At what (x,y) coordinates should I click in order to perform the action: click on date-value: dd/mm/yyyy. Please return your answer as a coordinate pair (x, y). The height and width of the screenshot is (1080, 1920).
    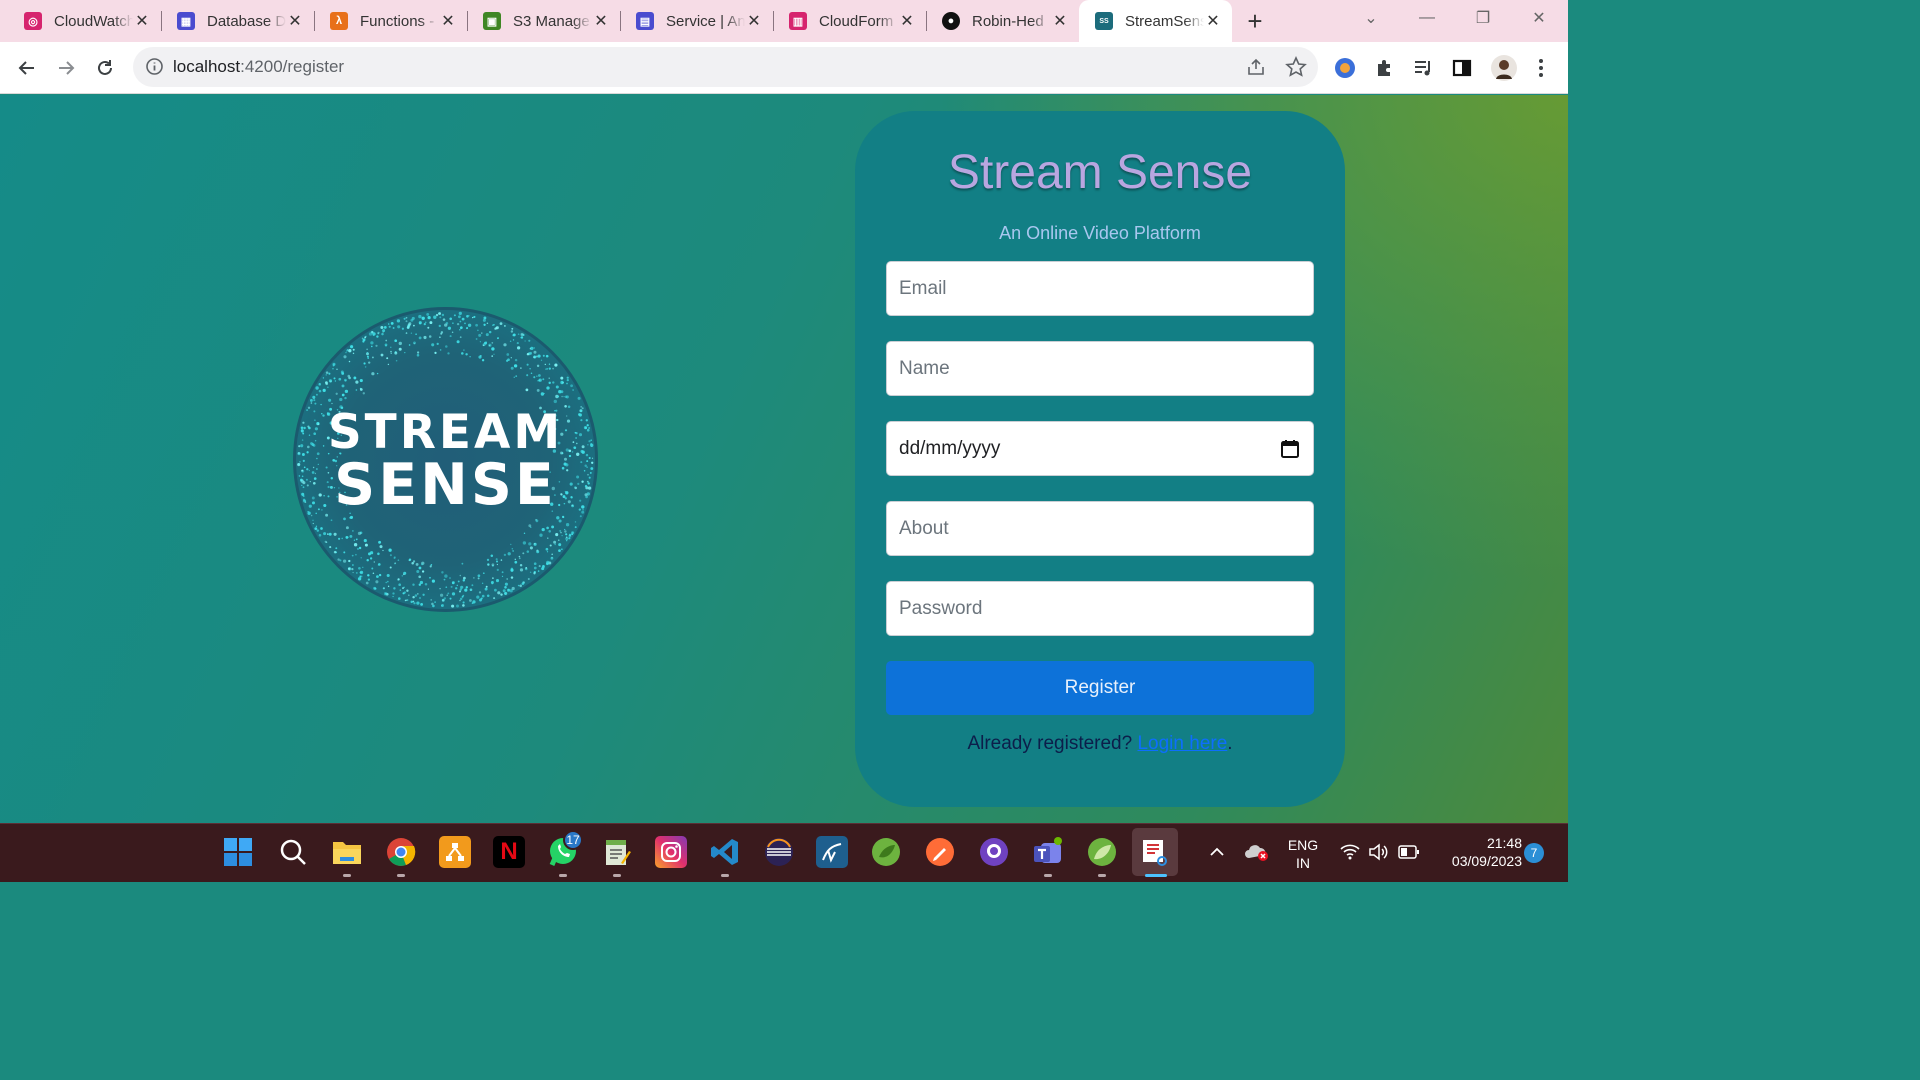
    Looking at the image, I should click on (950, 448).